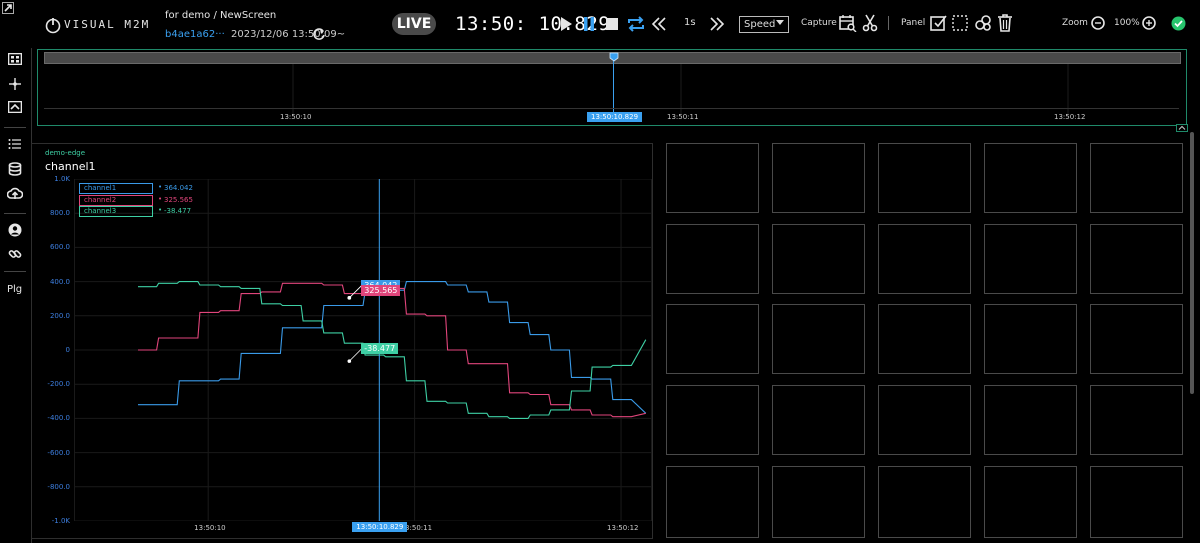  Describe the element at coordinates (1127, 23) in the screenshot. I see `zoom-value: 100%` at that location.